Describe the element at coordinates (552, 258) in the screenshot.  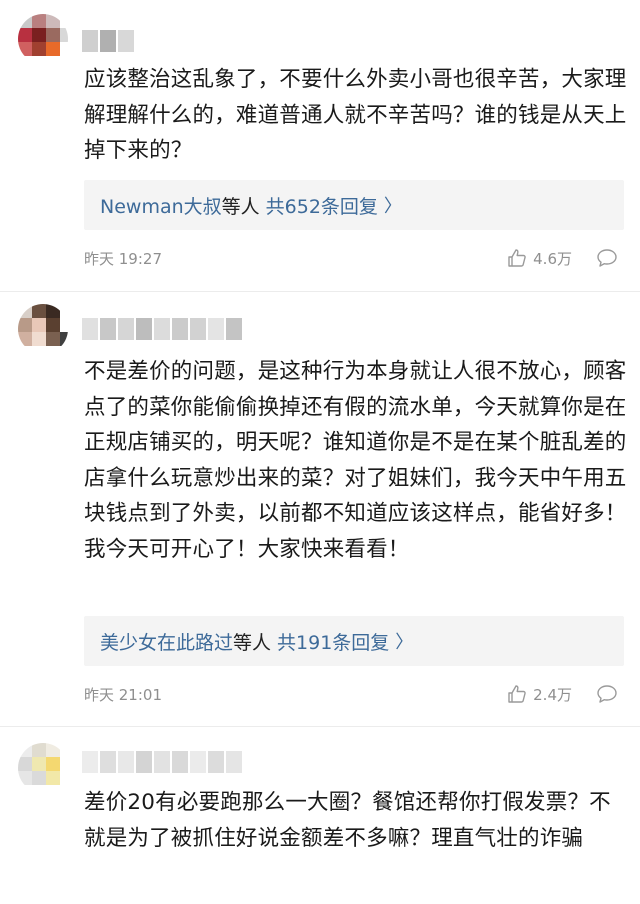
I see `like-count: 4.6万` at that location.